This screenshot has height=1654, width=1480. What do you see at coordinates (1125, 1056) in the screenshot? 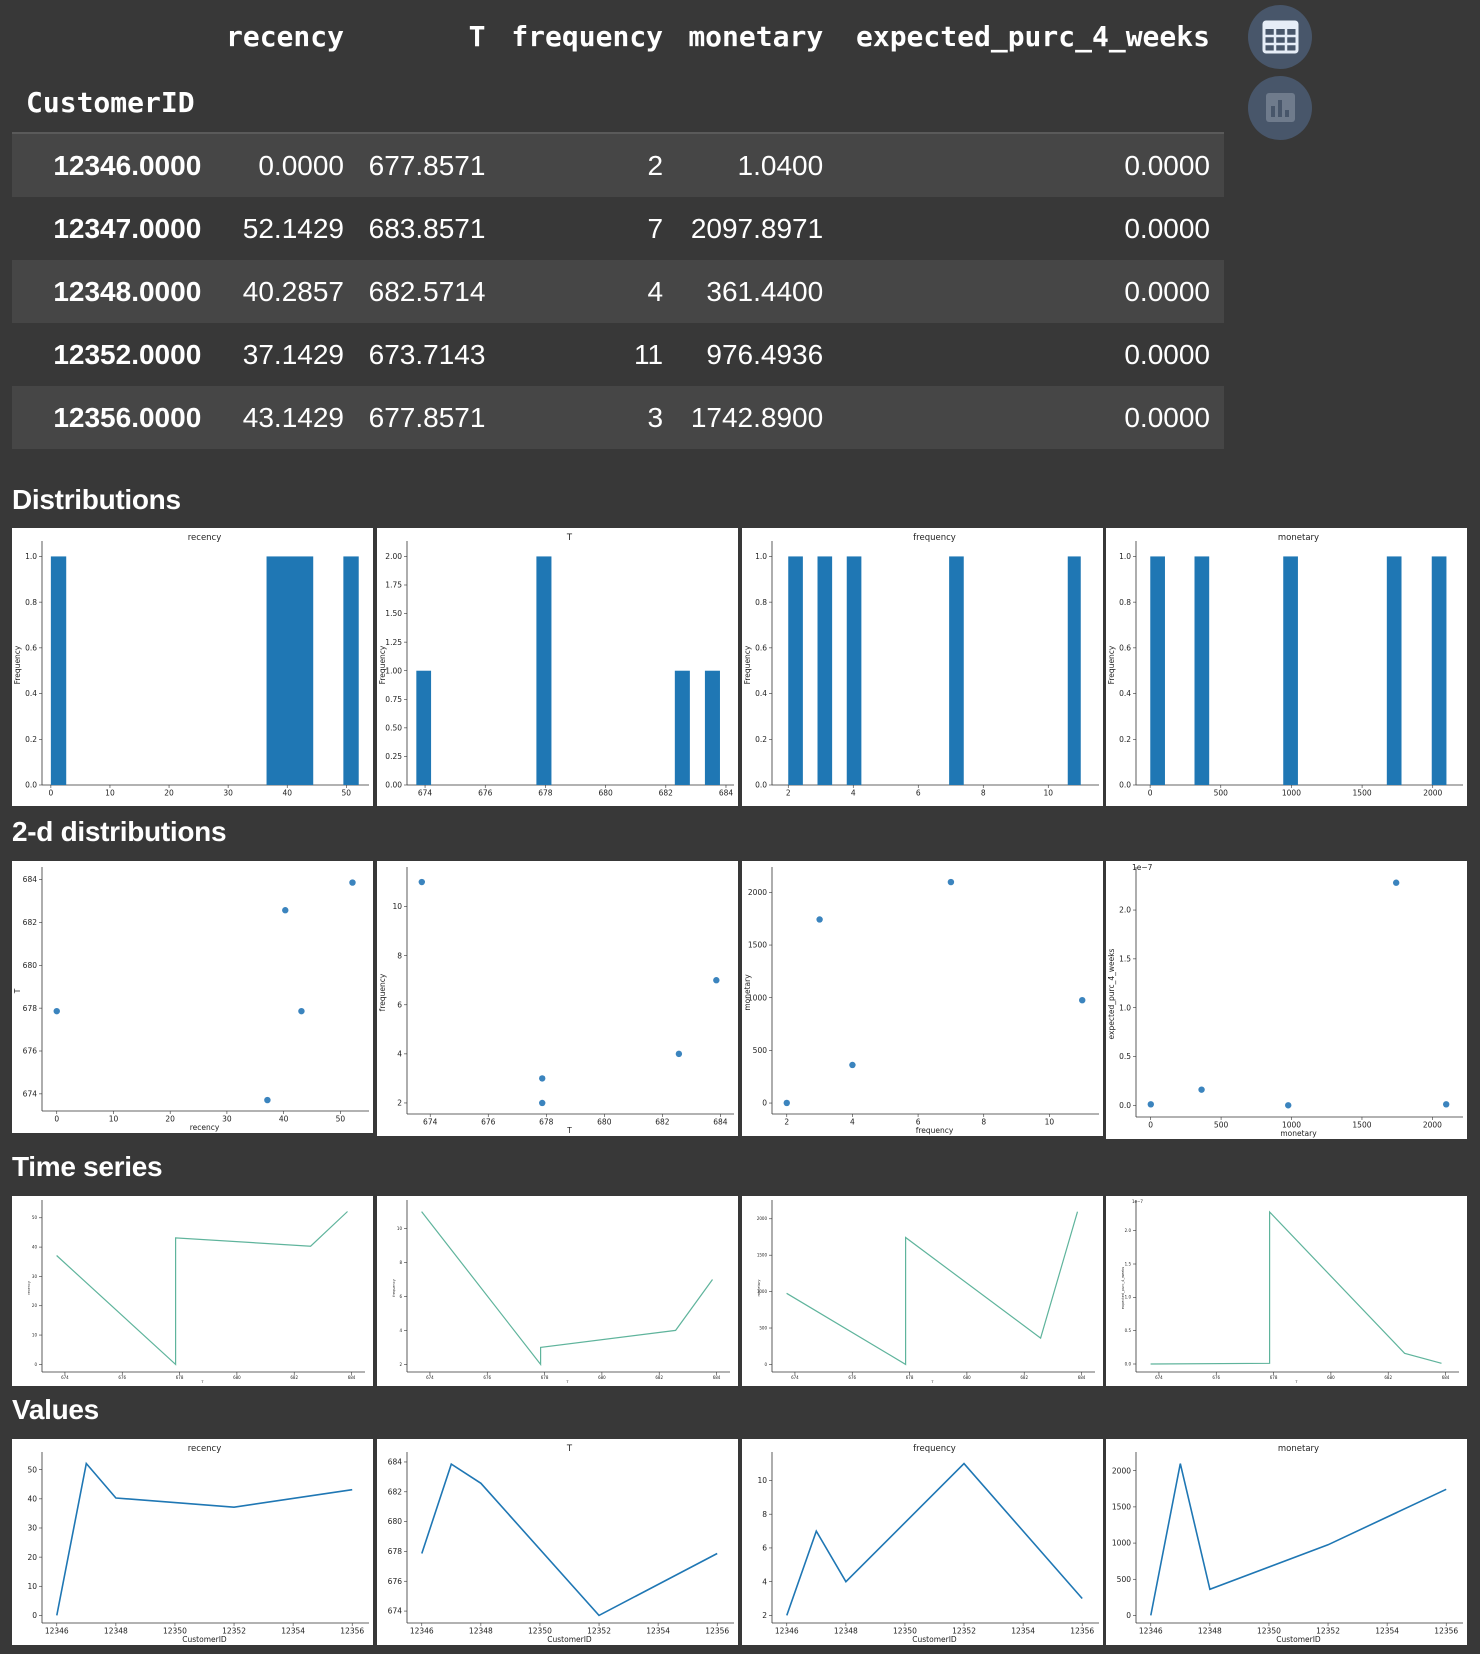
I see `y-tick-label: 0.5` at bounding box center [1125, 1056].